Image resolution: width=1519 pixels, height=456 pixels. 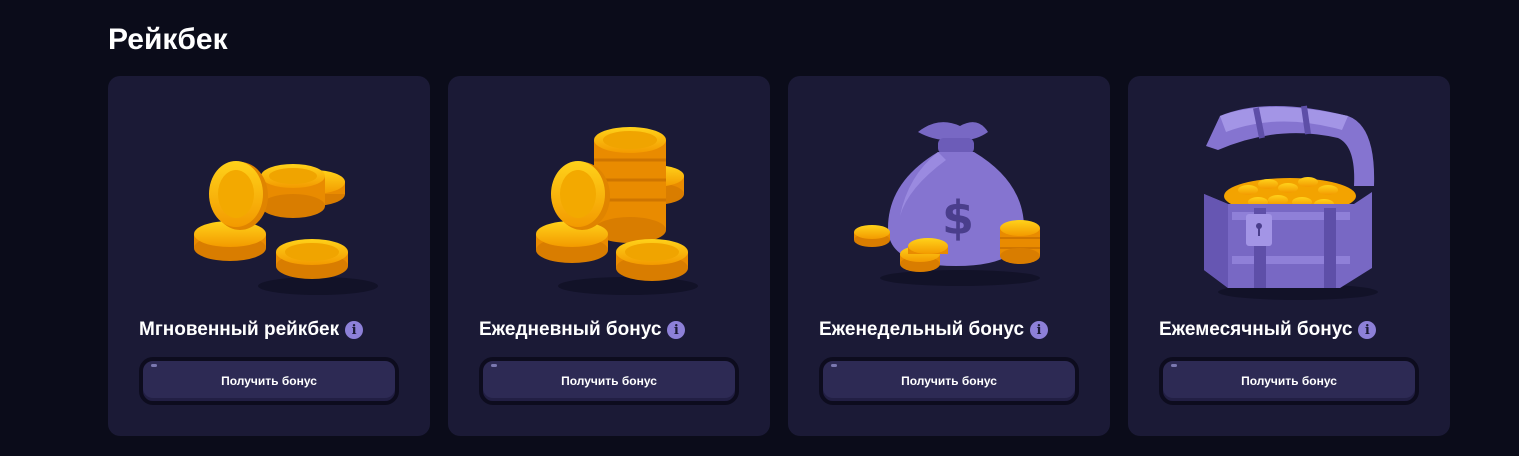 What do you see at coordinates (570, 329) in the screenshot?
I see `card-title: Ежедневный бонус` at bounding box center [570, 329].